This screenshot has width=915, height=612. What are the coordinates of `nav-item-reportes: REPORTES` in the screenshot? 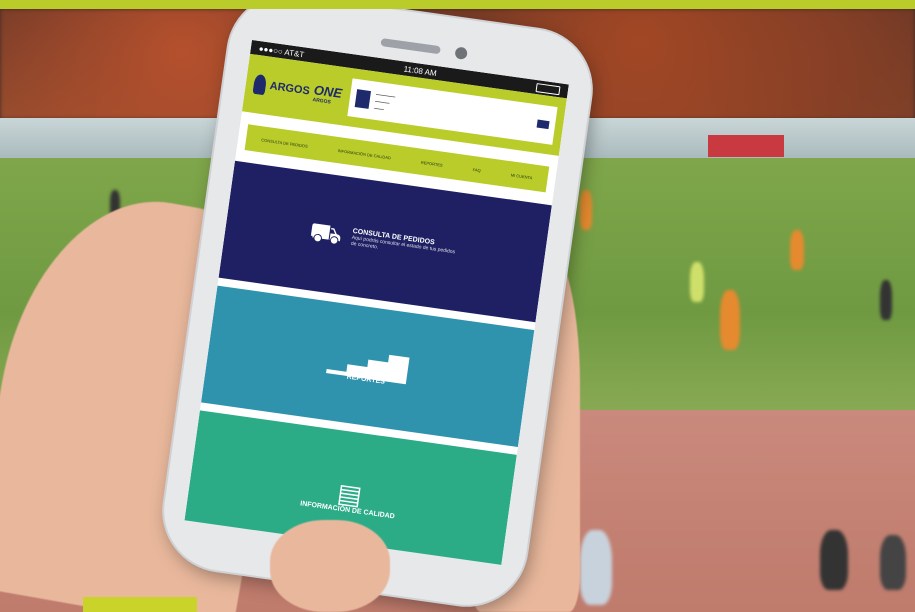 It's located at (432, 163).